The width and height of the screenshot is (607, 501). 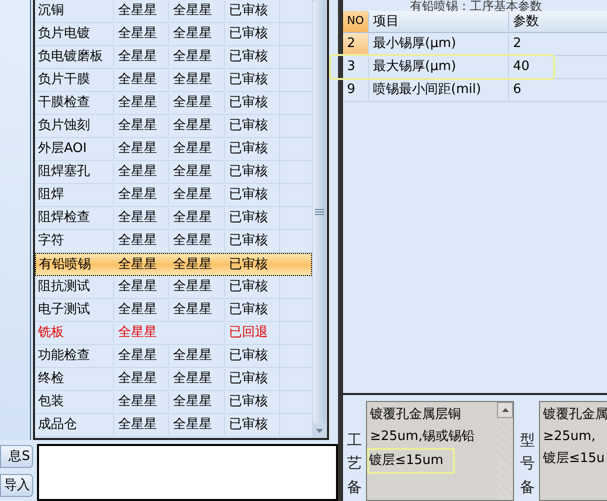 I want to click on row-number: 3, so click(x=351, y=67).